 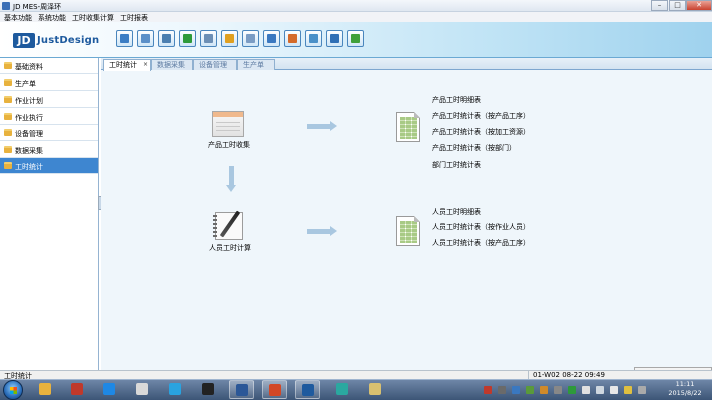 What do you see at coordinates (37, 7) in the screenshot?
I see `window-title: JD MES-周泽环` at bounding box center [37, 7].